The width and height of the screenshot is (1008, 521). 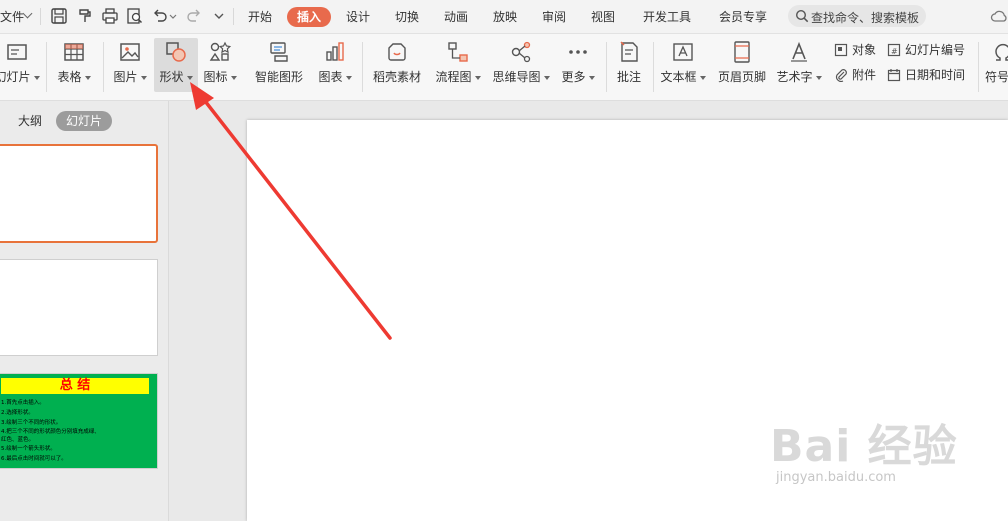 What do you see at coordinates (28, 449) in the screenshot?
I see `list-item: 5.绘制一个箭头形状。` at bounding box center [28, 449].